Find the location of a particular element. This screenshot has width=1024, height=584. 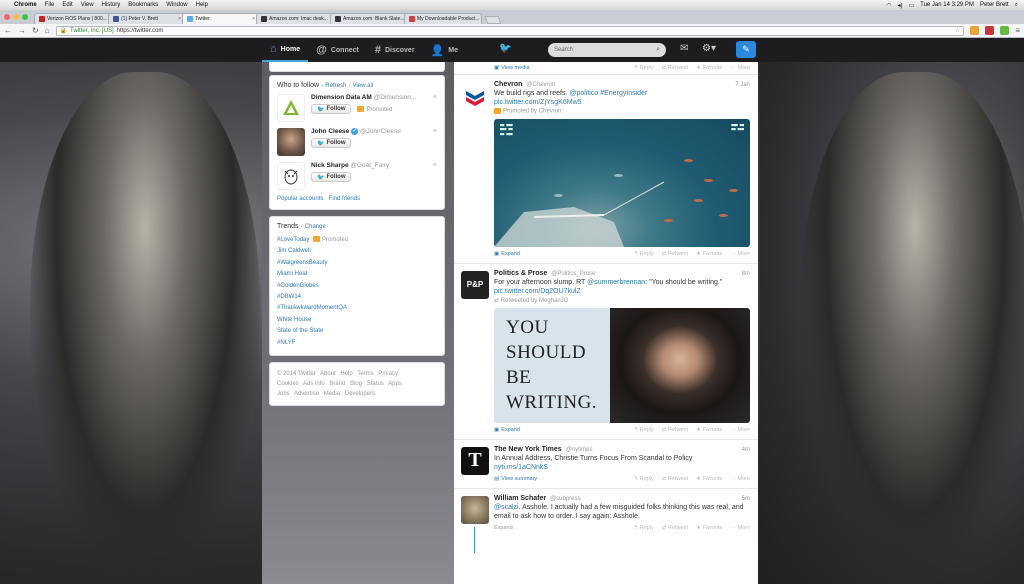

user-handle: @Goat_Fairy is located at coordinates (369, 165).